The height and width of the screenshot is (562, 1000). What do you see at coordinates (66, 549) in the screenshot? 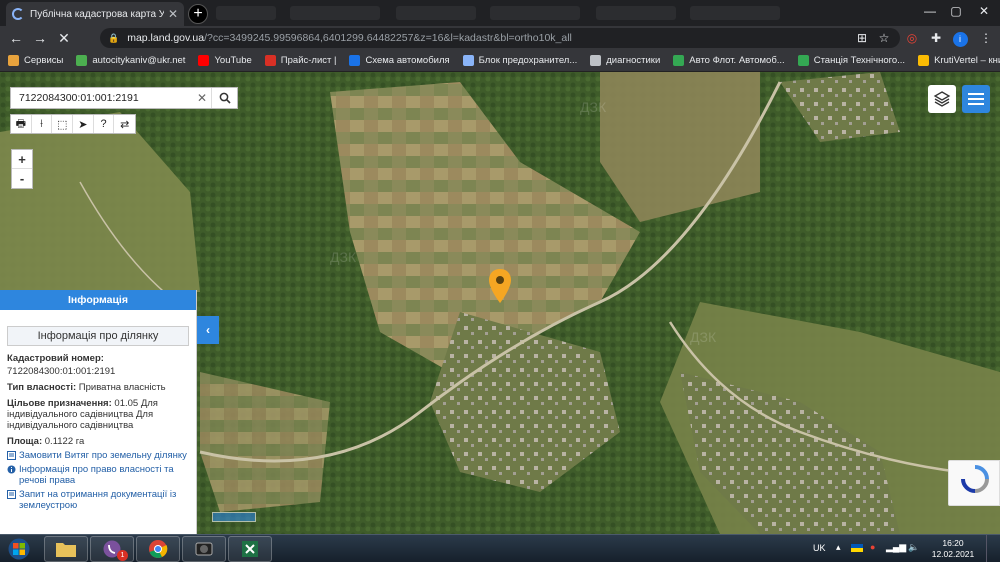
I see `taskbar-explorer` at bounding box center [66, 549].